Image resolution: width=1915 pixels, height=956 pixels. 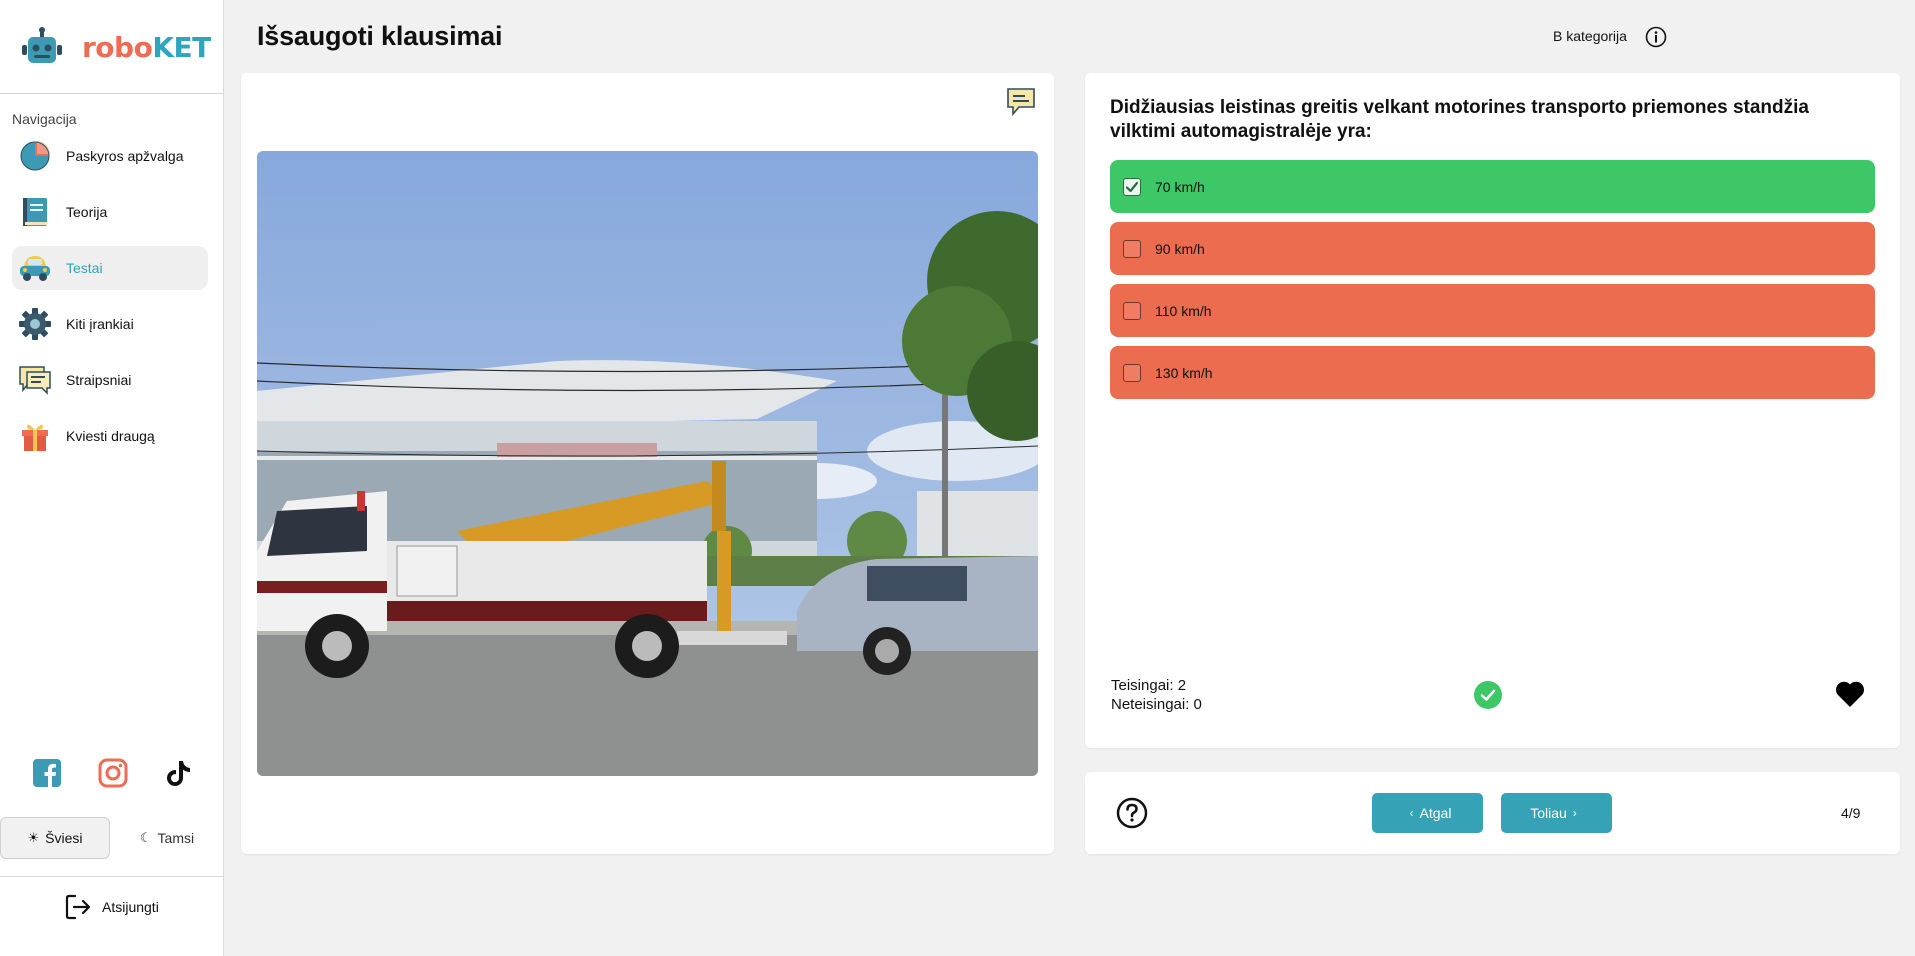 I want to click on tiktok-icon, so click(x=179, y=773).